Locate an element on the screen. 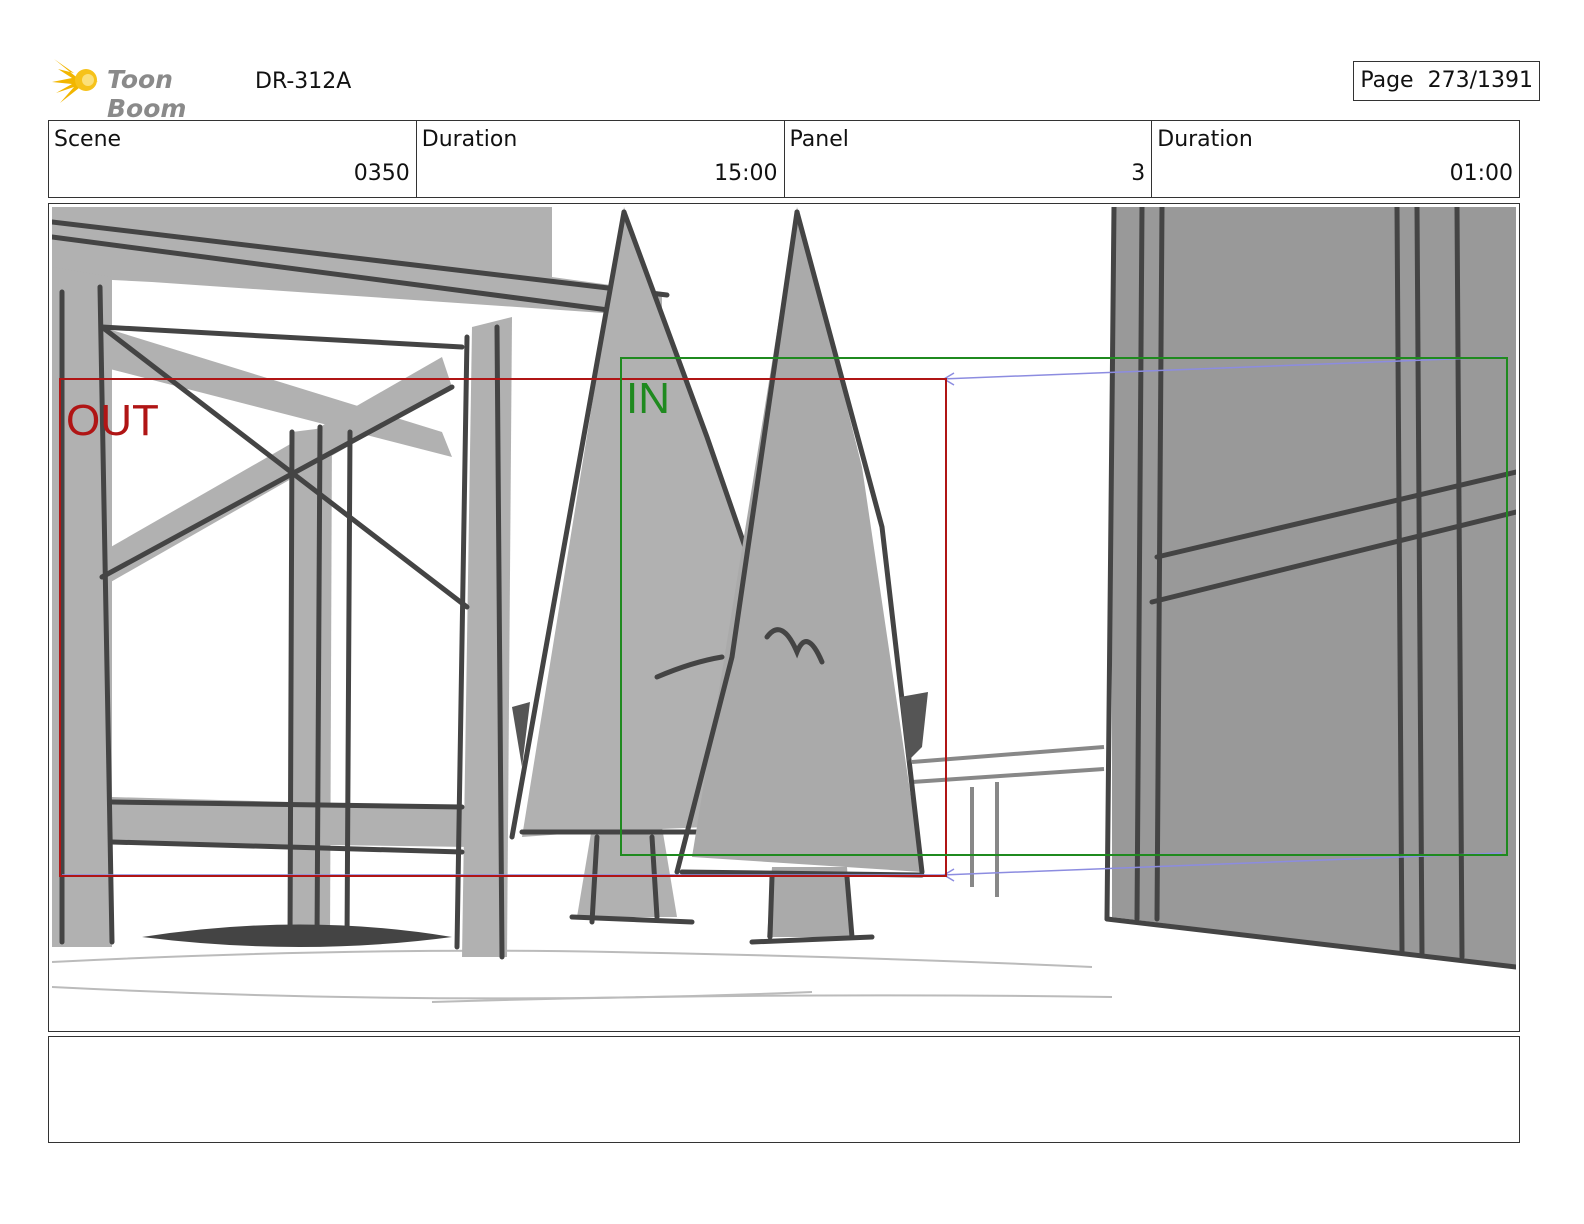 Image resolution: width=1584 pixels, height=1224 pixels. page-header: Toon Boom DR-312A Page 273/1391 is located at coordinates (795, 89).